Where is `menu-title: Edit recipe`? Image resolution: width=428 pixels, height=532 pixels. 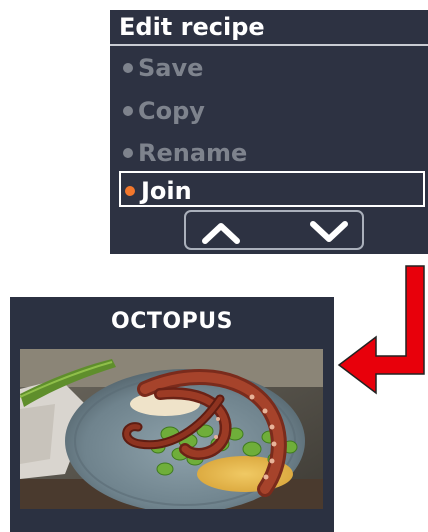 menu-title: Edit recipe is located at coordinates (192, 27).